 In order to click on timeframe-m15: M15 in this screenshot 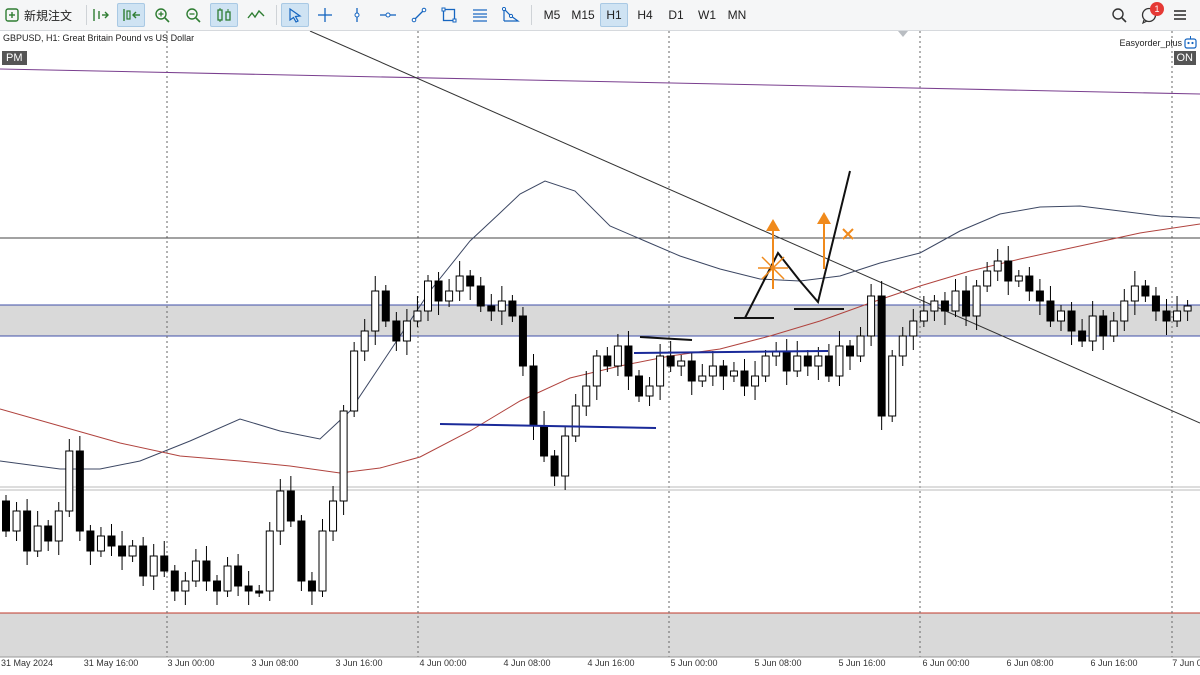, I will do `click(583, 15)`.